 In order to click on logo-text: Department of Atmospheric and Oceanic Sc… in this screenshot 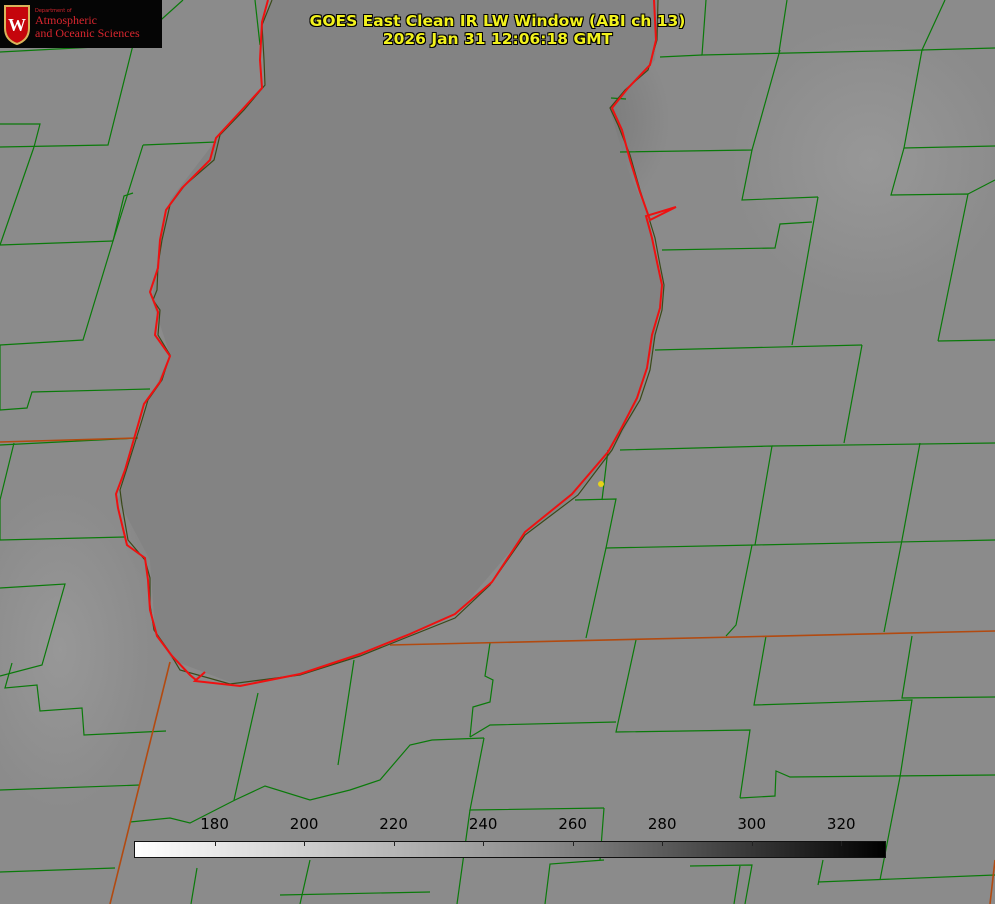, I will do `click(87, 24)`.